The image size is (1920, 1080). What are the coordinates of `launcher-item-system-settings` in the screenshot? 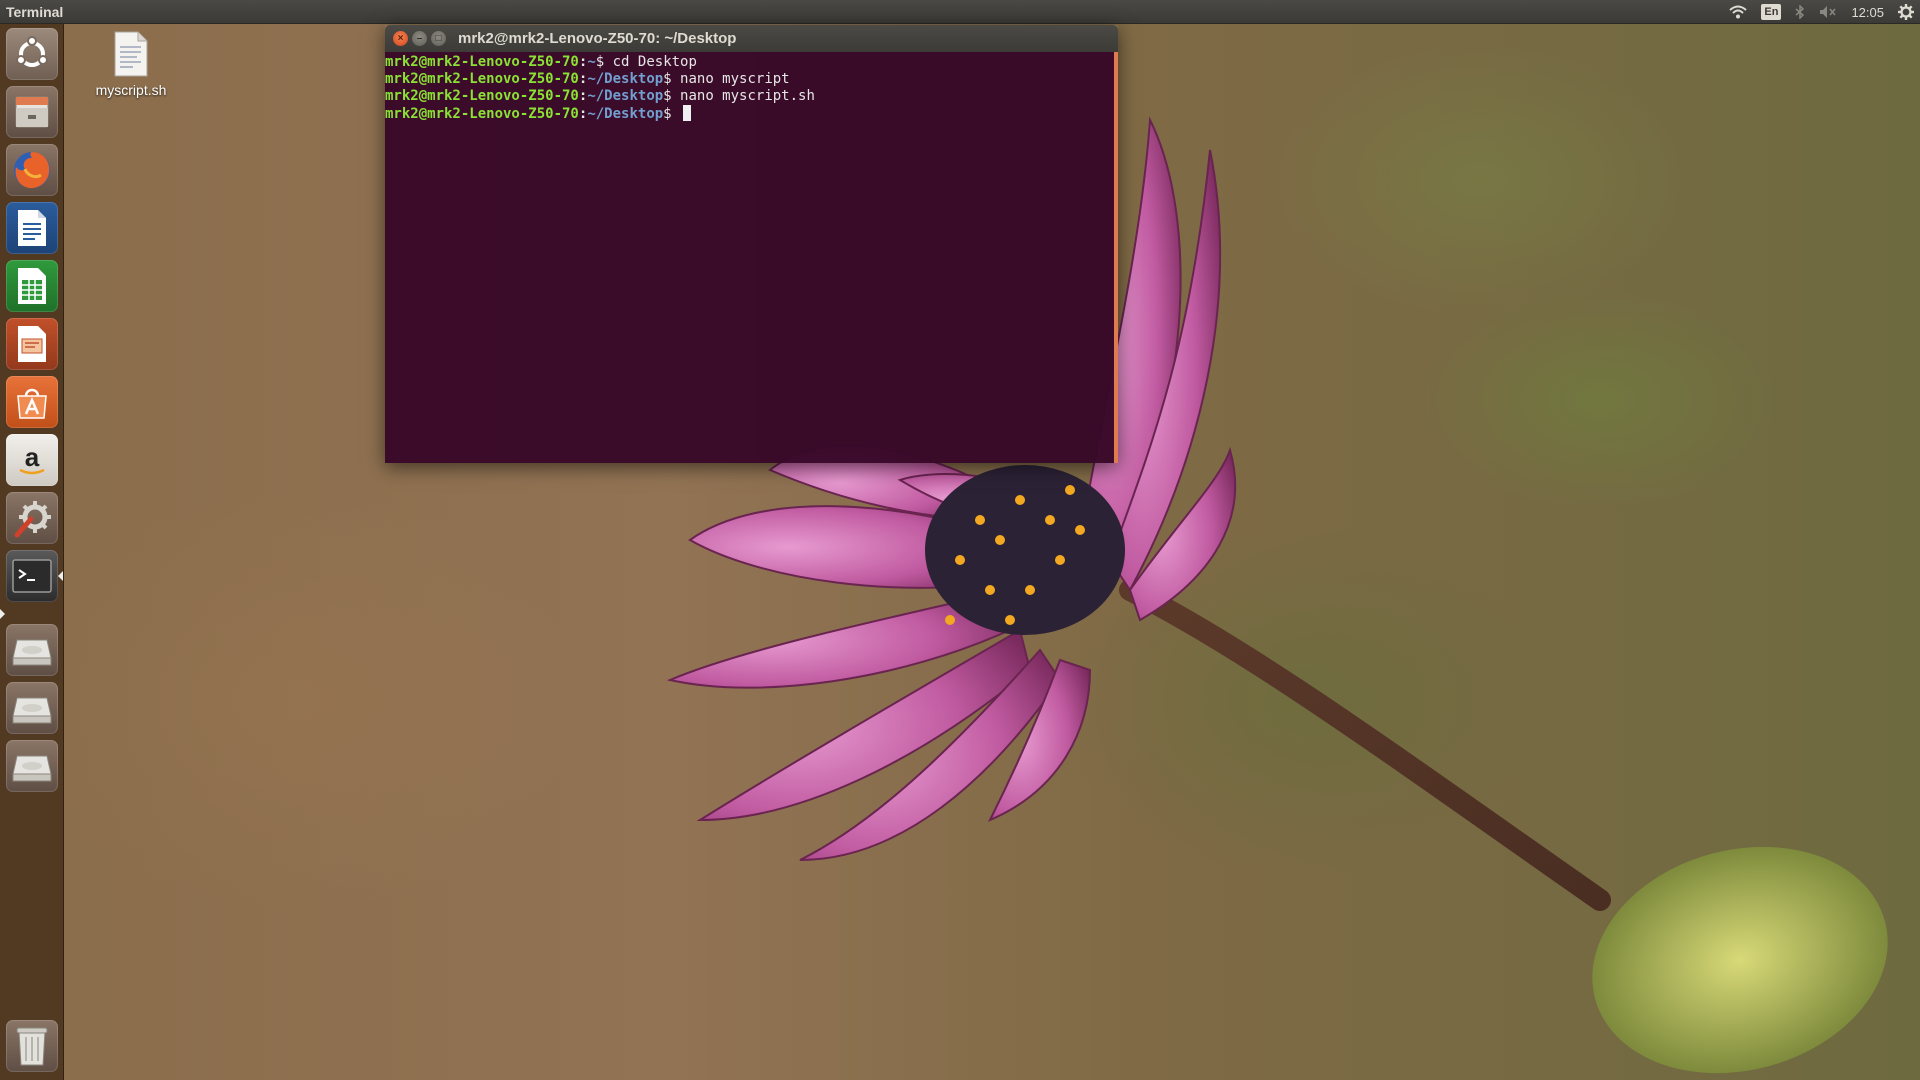 It's located at (32, 518).